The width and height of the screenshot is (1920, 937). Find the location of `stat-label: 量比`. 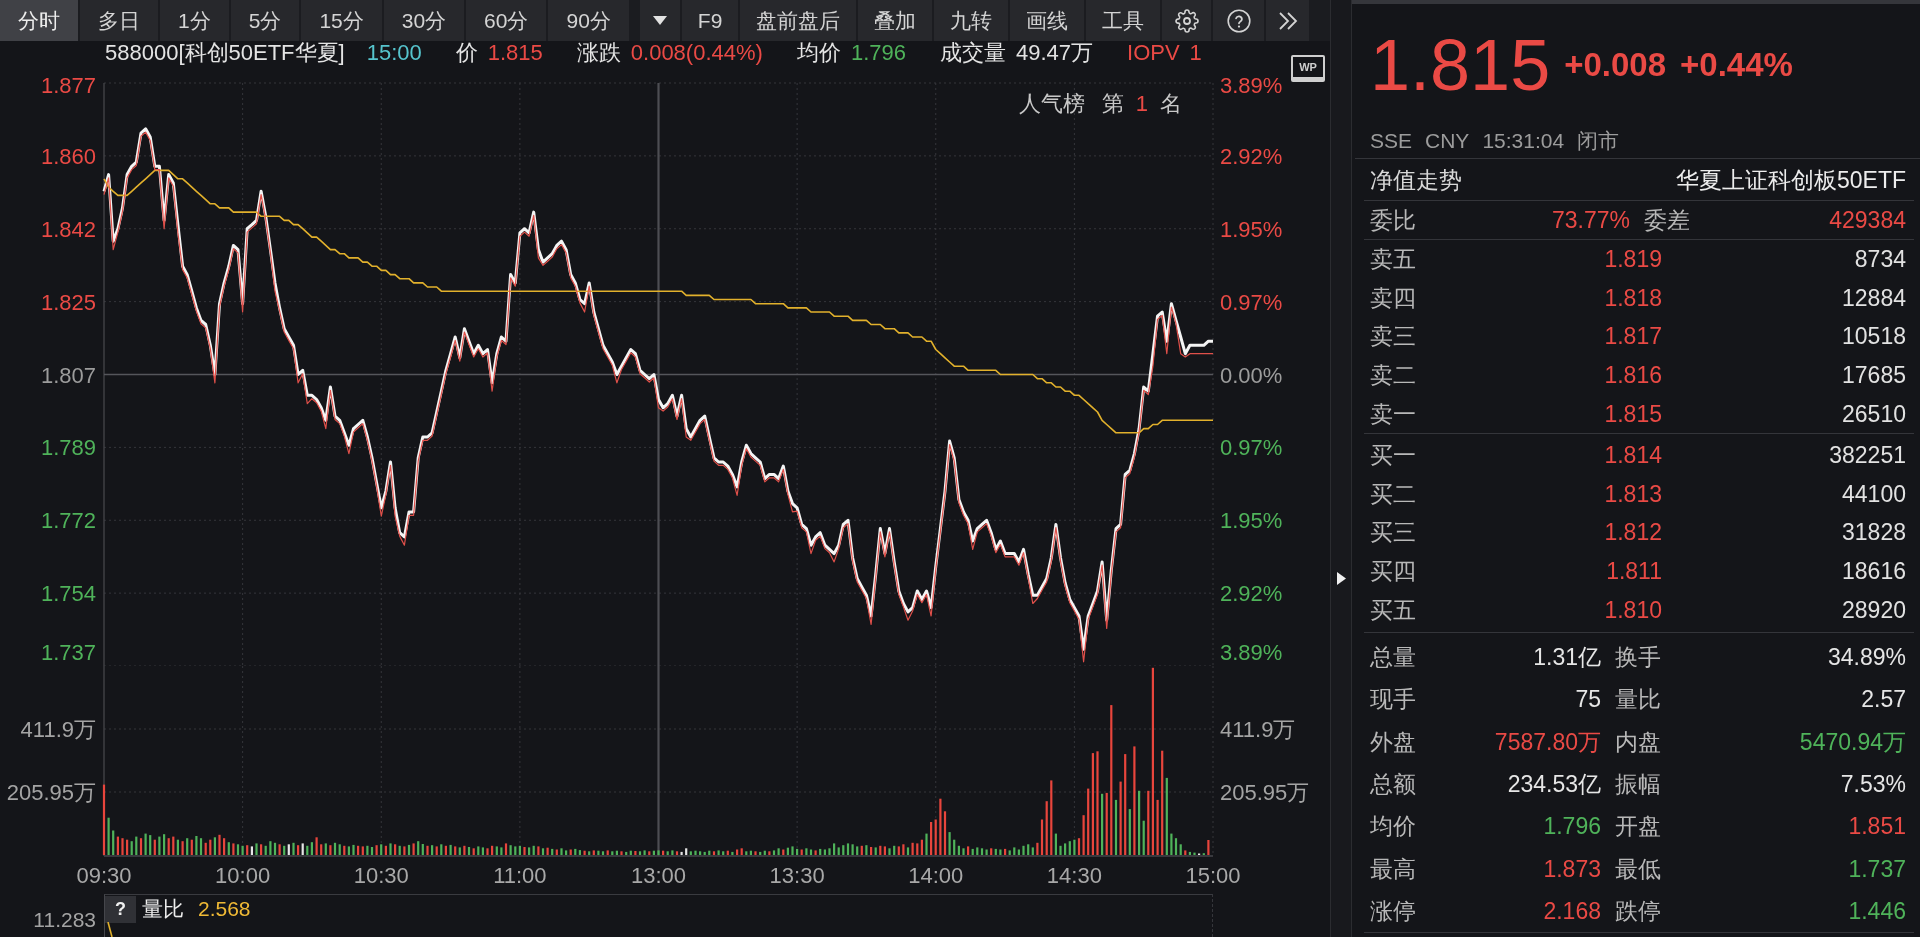

stat-label: 量比 is located at coordinates (1638, 699).